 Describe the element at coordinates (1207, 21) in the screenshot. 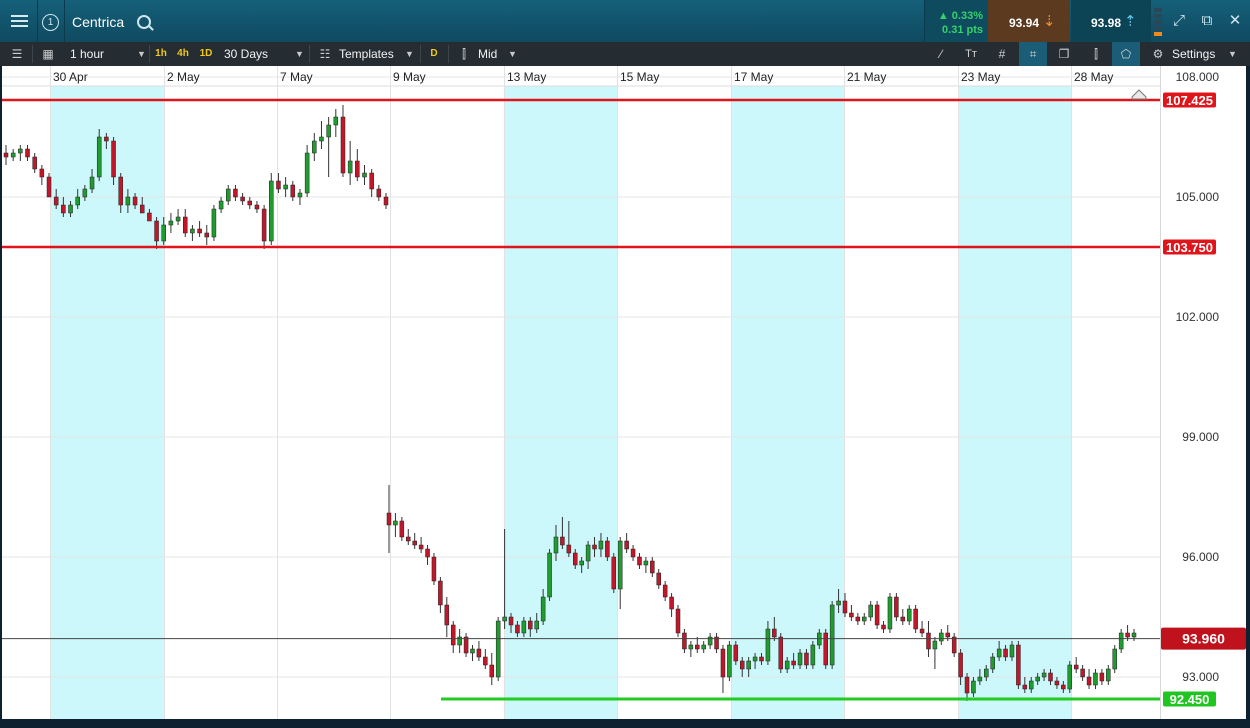

I see `popout-icon: ⧉` at that location.